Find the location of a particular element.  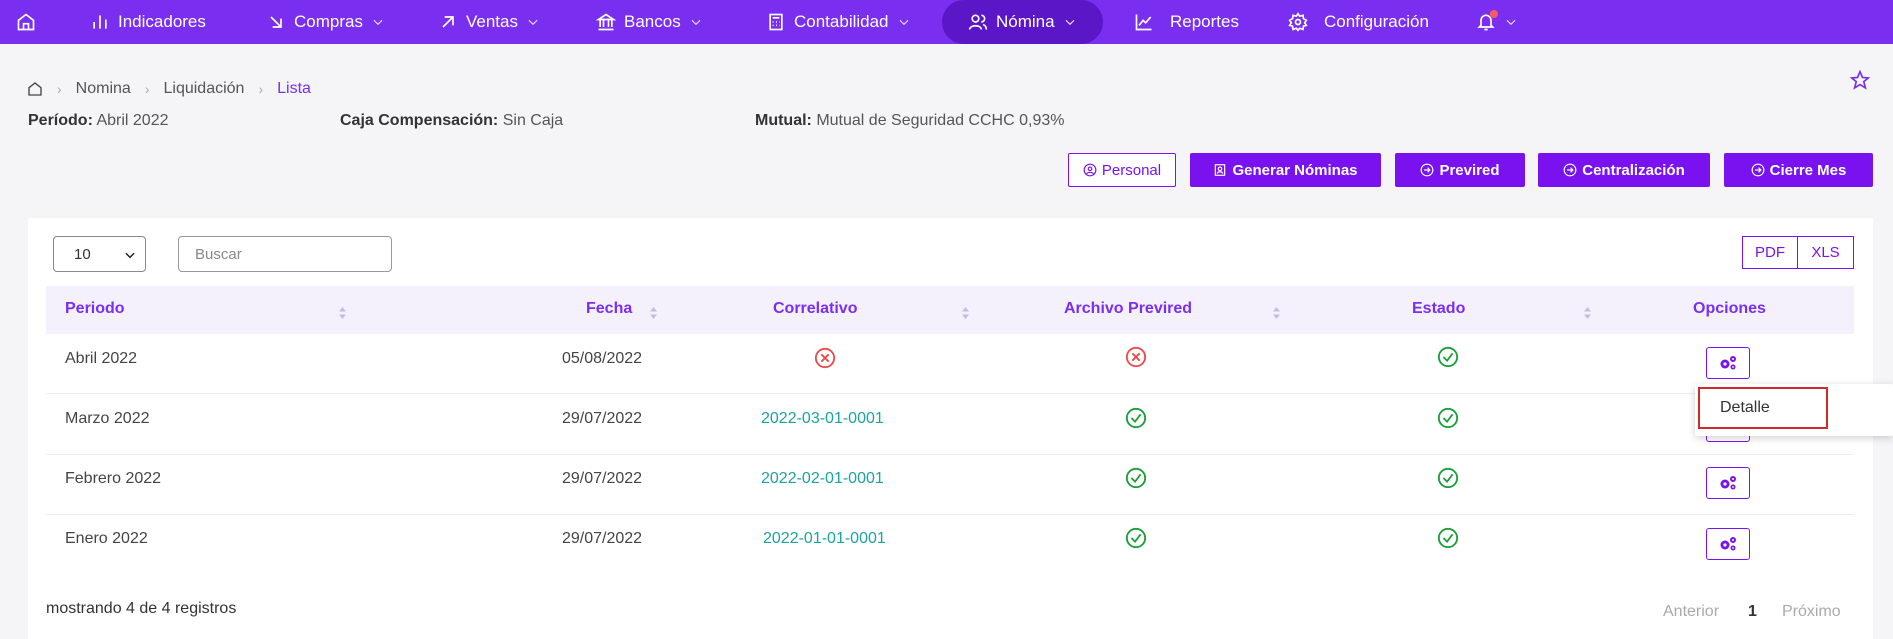

header-estado: Estado is located at coordinates (1438, 309).